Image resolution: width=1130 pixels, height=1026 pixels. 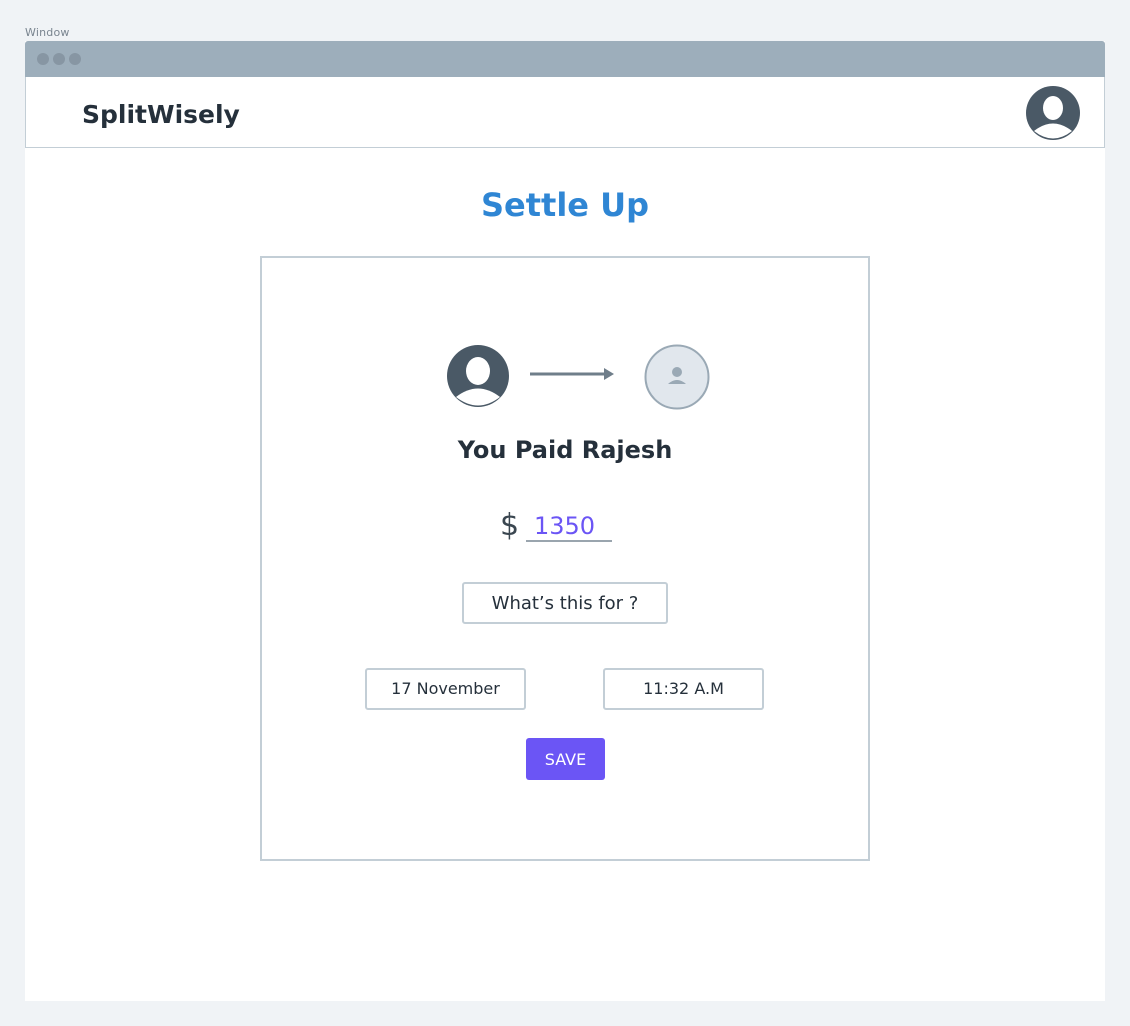 I want to click on save-button: SAVE, so click(x=565, y=759).